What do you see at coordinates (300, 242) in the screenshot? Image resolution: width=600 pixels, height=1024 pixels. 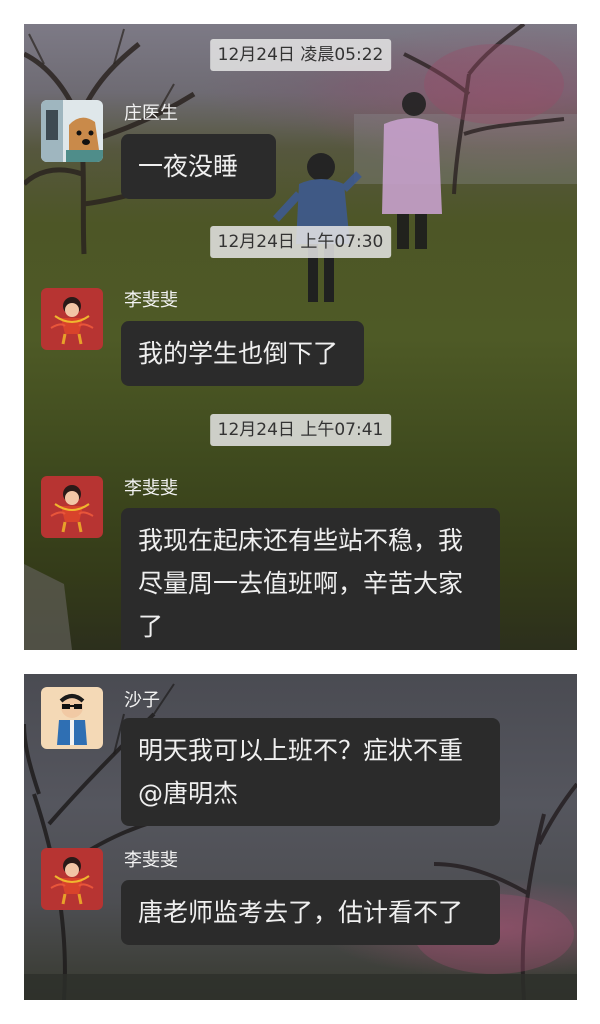 I see `timestamp-label: 12月24日 上午07:30` at bounding box center [300, 242].